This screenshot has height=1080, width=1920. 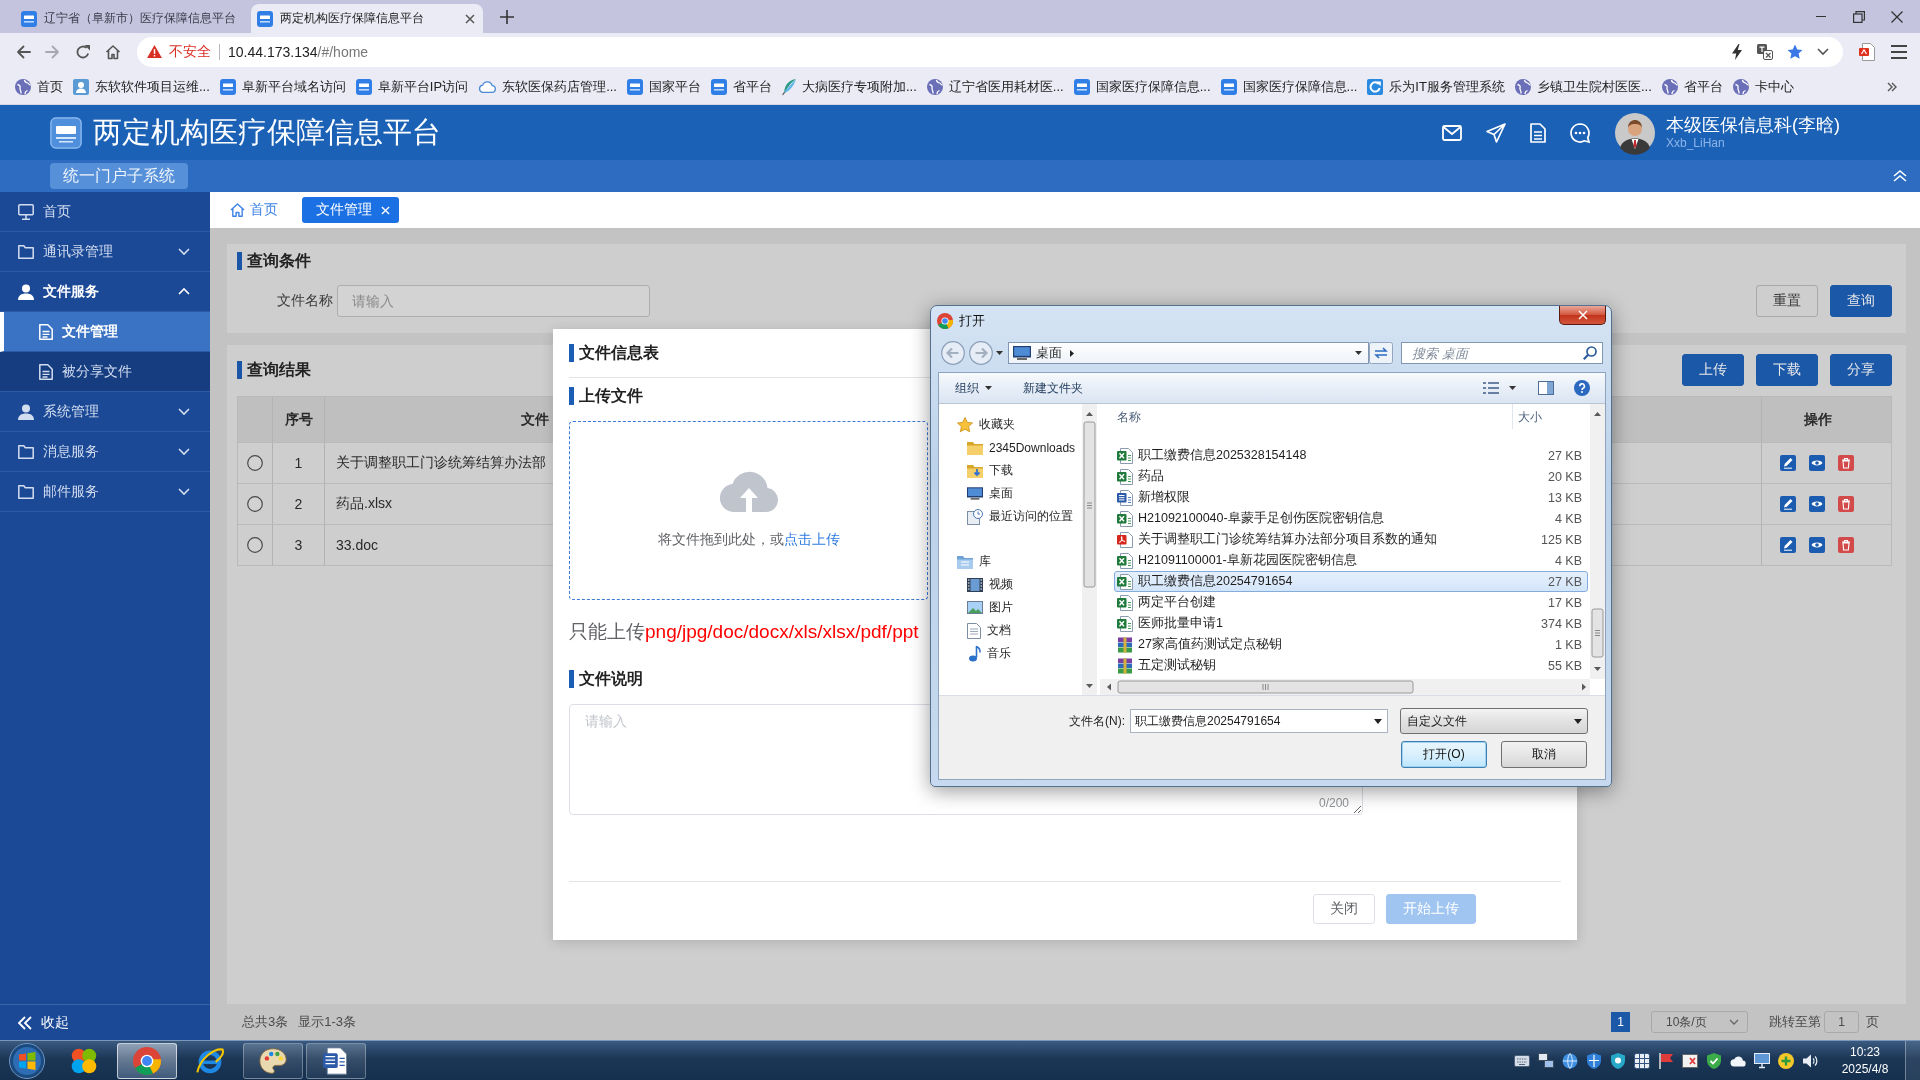 What do you see at coordinates (119, 176) in the screenshot?
I see `subsystem-label: 统一门户子系统` at bounding box center [119, 176].